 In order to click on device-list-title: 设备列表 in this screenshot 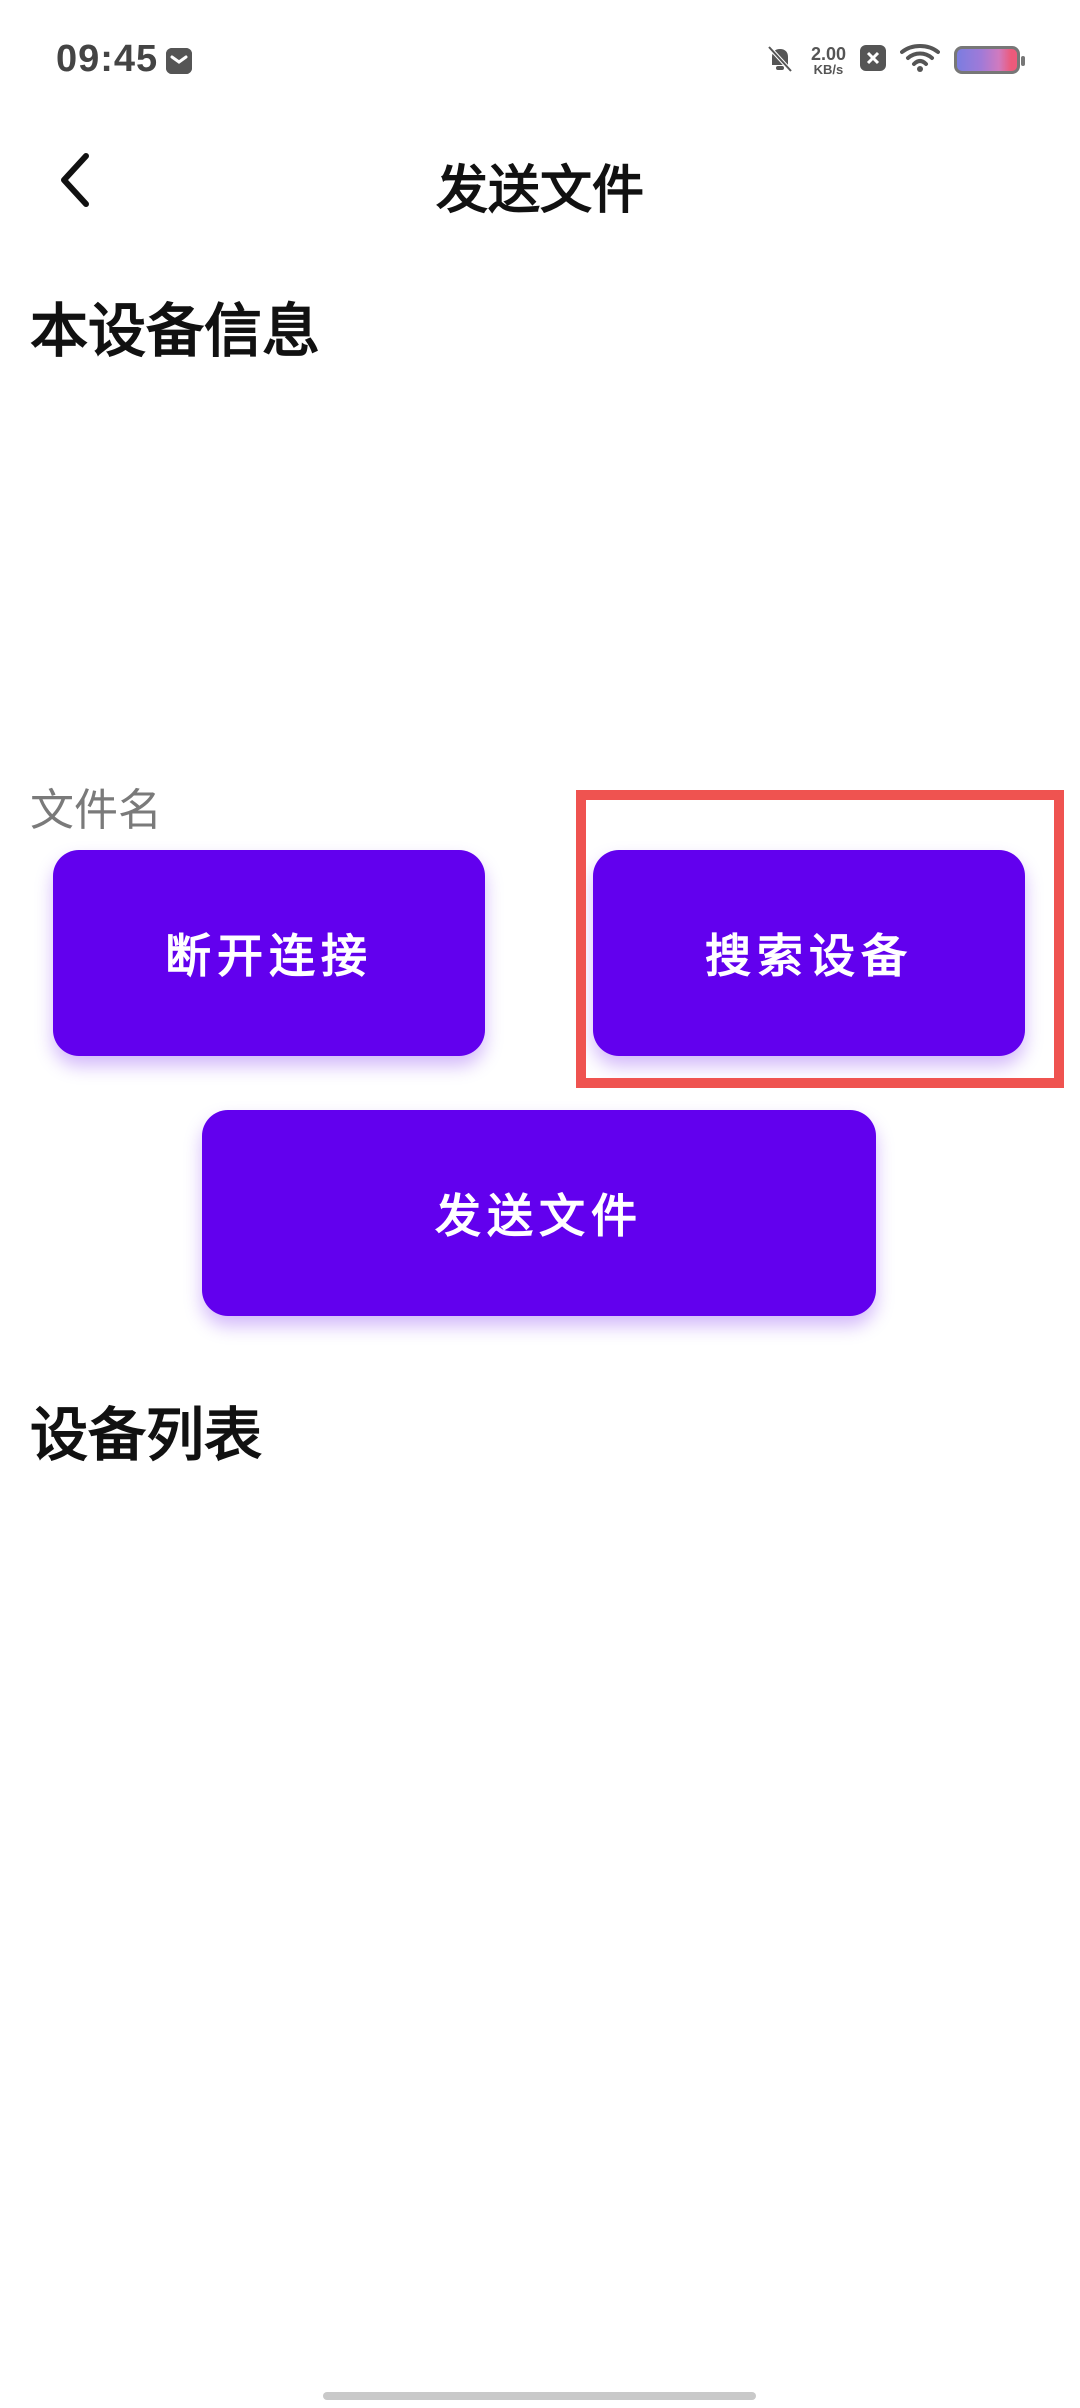, I will do `click(146, 1435)`.